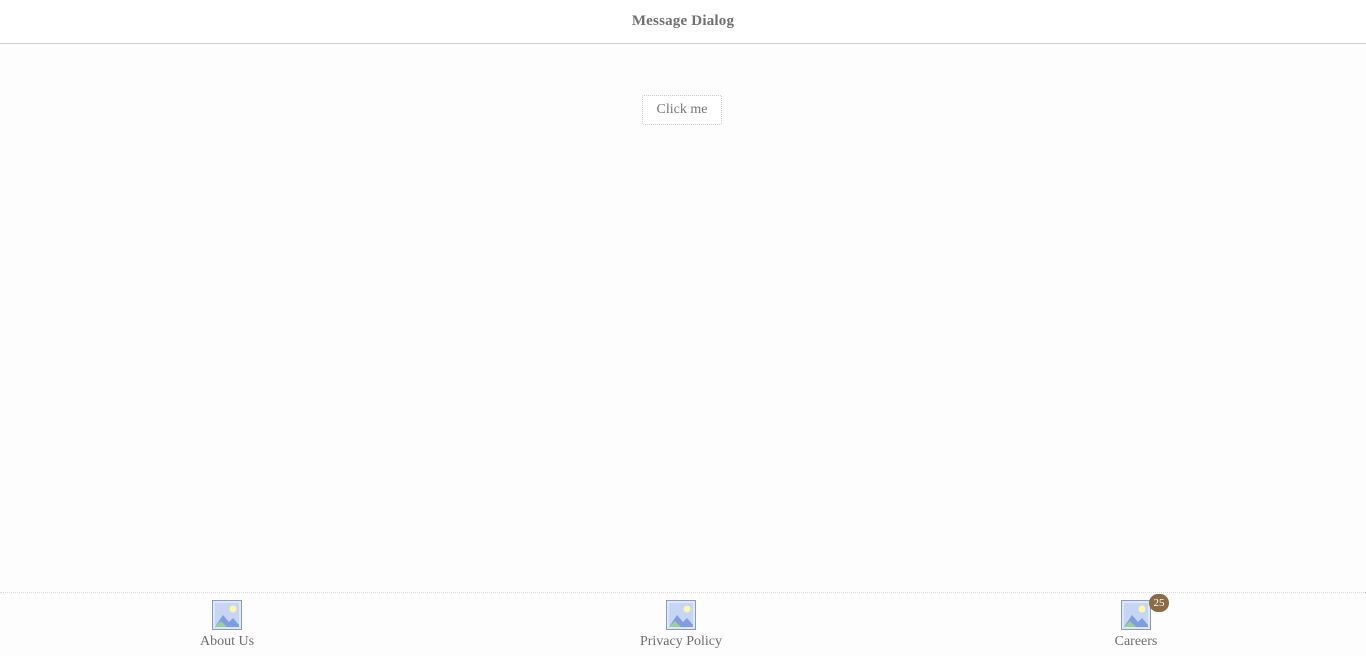 The image size is (1366, 656). What do you see at coordinates (1136, 641) in the screenshot?
I see `tab-label-careers: Careers` at bounding box center [1136, 641].